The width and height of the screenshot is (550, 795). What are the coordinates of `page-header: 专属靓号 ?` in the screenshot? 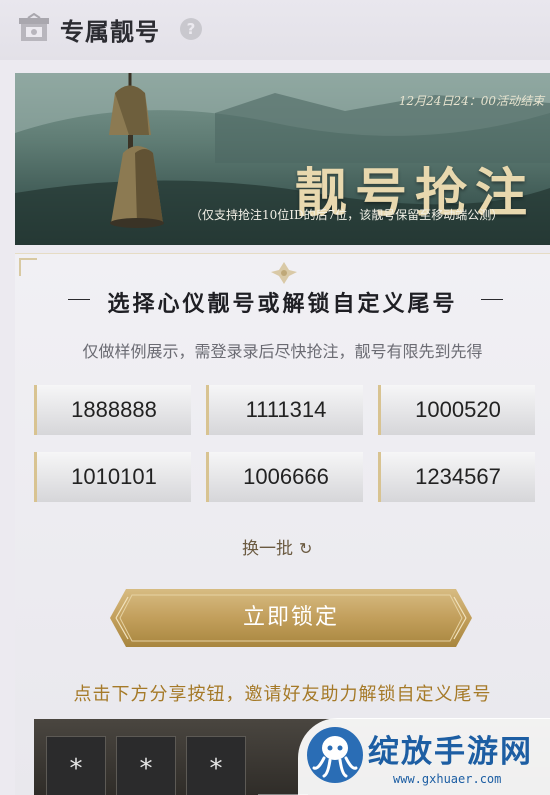 It's located at (275, 30).